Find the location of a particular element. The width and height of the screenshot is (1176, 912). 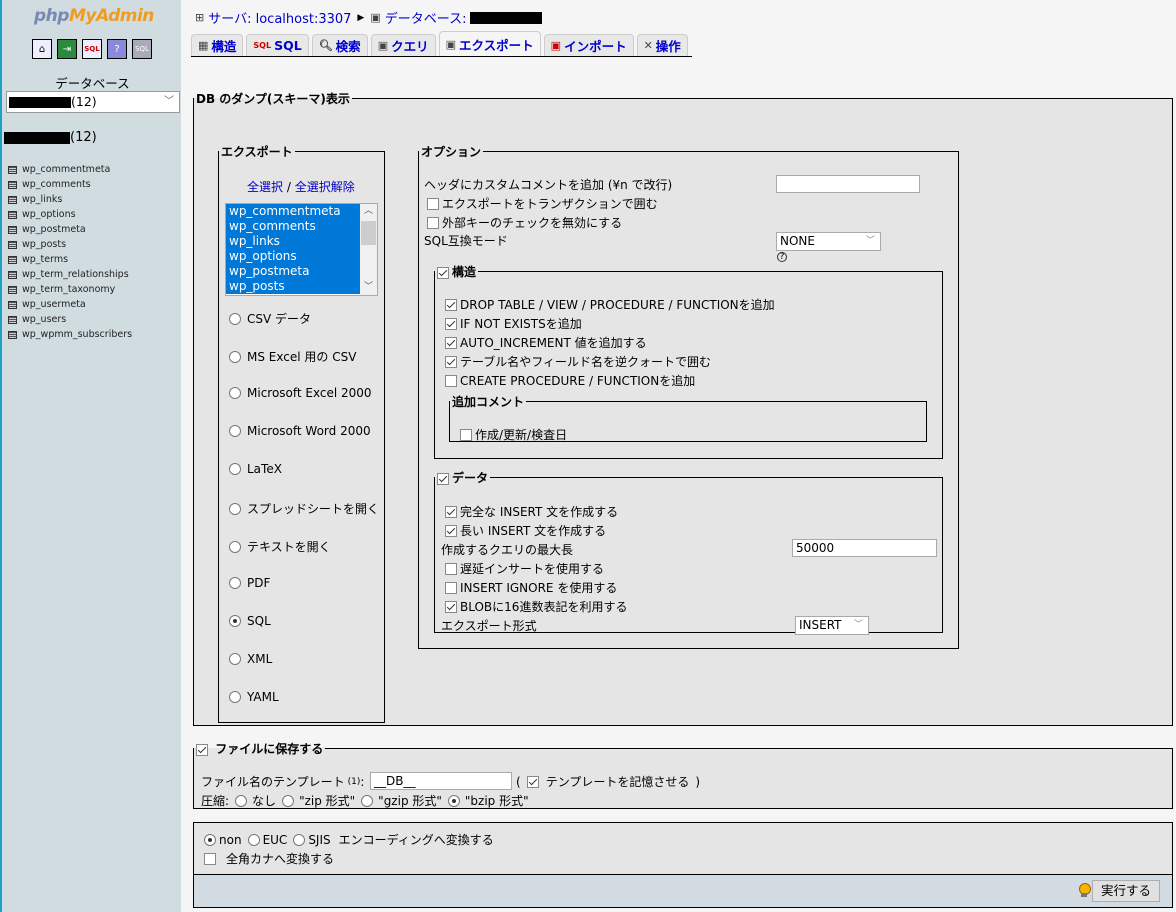

encoding-euc-radio is located at coordinates (253, 839).